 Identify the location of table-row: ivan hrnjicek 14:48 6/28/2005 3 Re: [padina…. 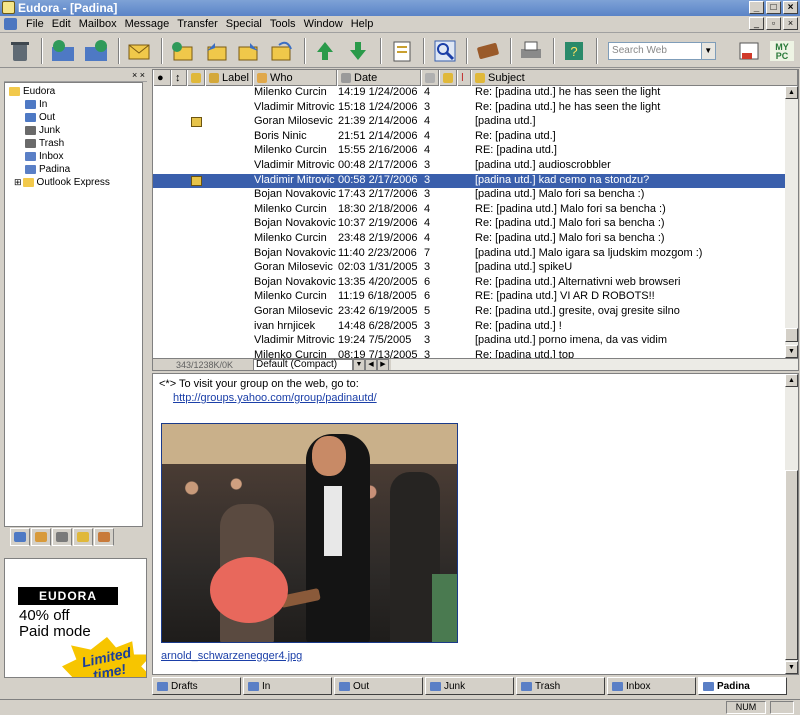
(469, 327).